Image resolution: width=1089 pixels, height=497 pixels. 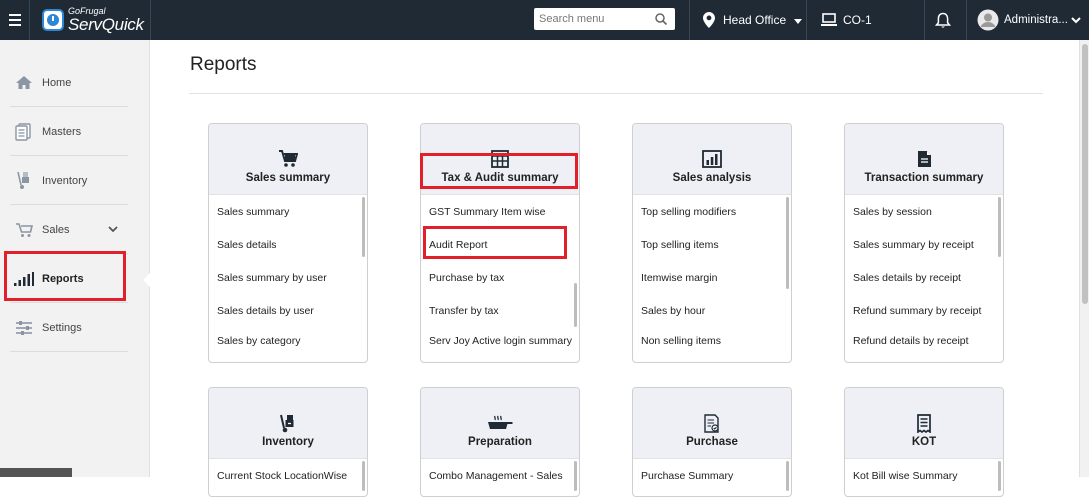 I want to click on cart-icon, so click(x=288, y=158).